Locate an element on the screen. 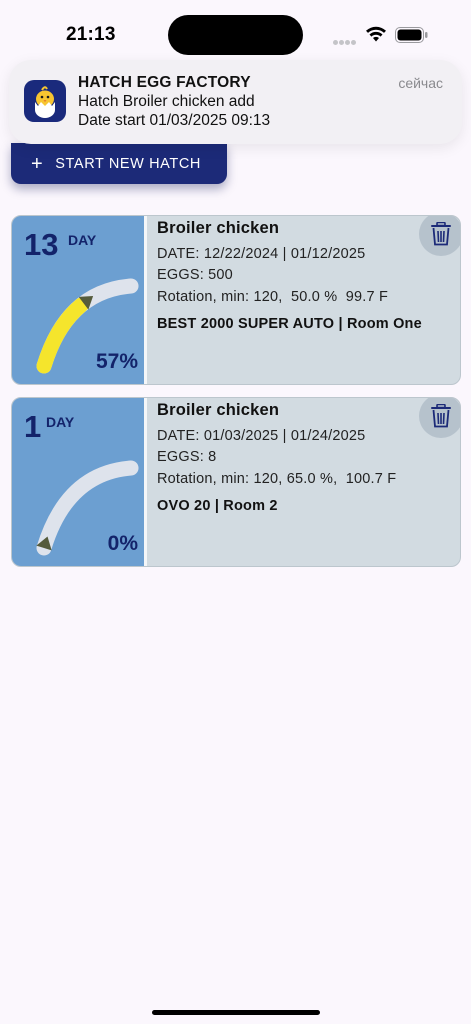 The image size is (471, 1024). notification-app-name: HATCH EGG FACTORY is located at coordinates (164, 82).